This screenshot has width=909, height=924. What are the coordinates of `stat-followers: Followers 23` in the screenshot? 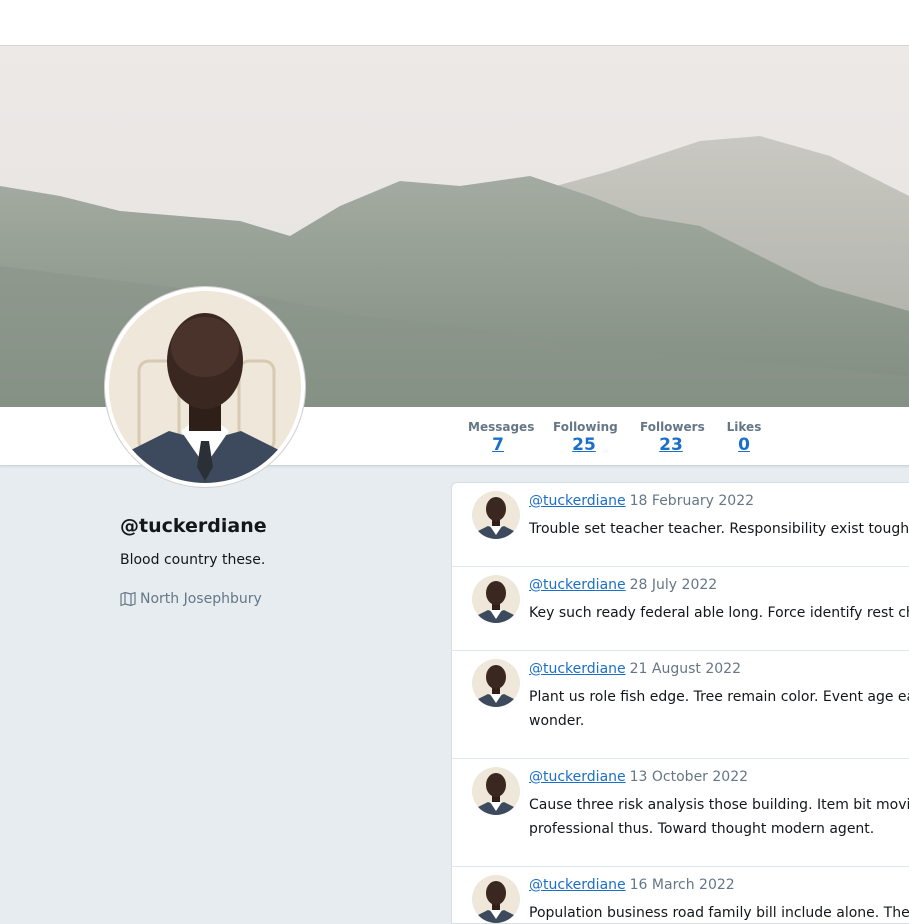 It's located at (672, 437).